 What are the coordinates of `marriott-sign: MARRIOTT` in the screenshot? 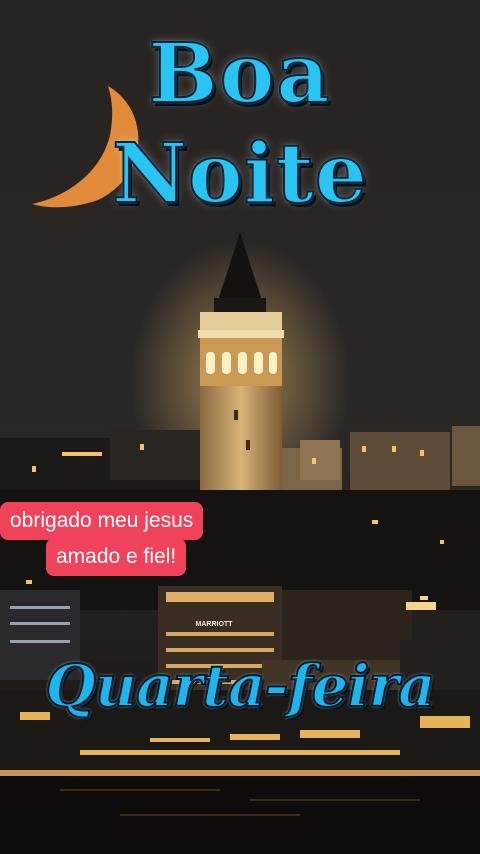 It's located at (215, 624).